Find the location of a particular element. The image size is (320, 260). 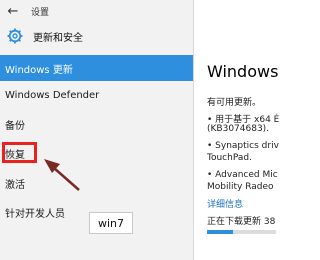

update-item-2-line1: • Synaptics driv is located at coordinates (243, 146).